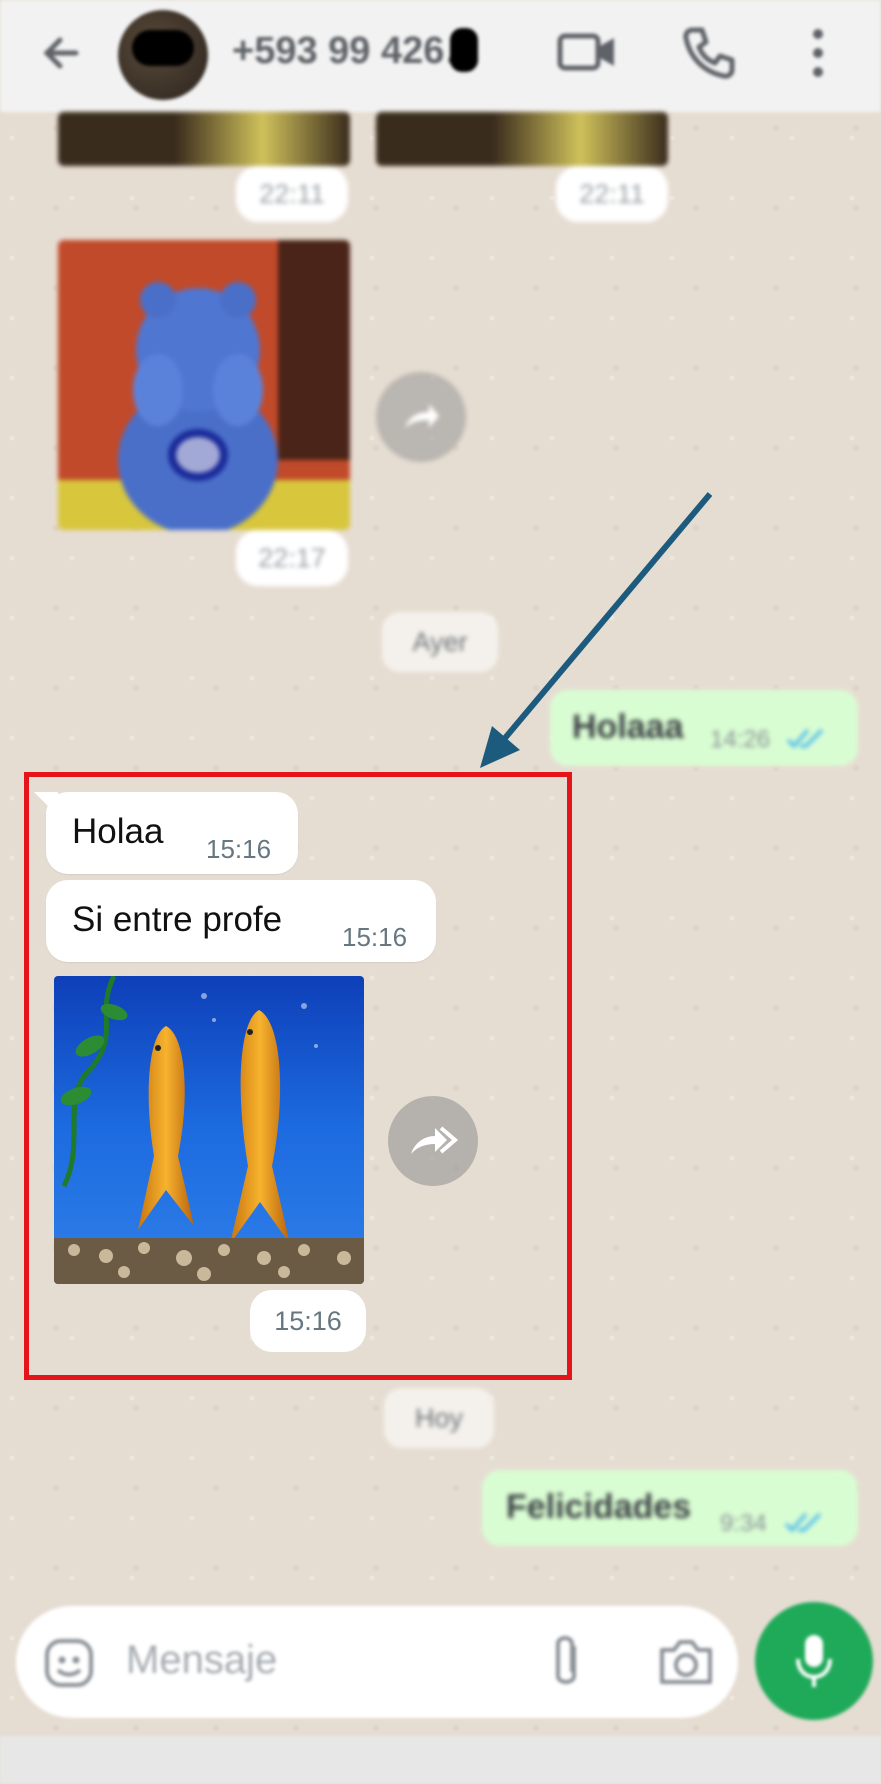  I want to click on phone-icon, so click(709, 53).